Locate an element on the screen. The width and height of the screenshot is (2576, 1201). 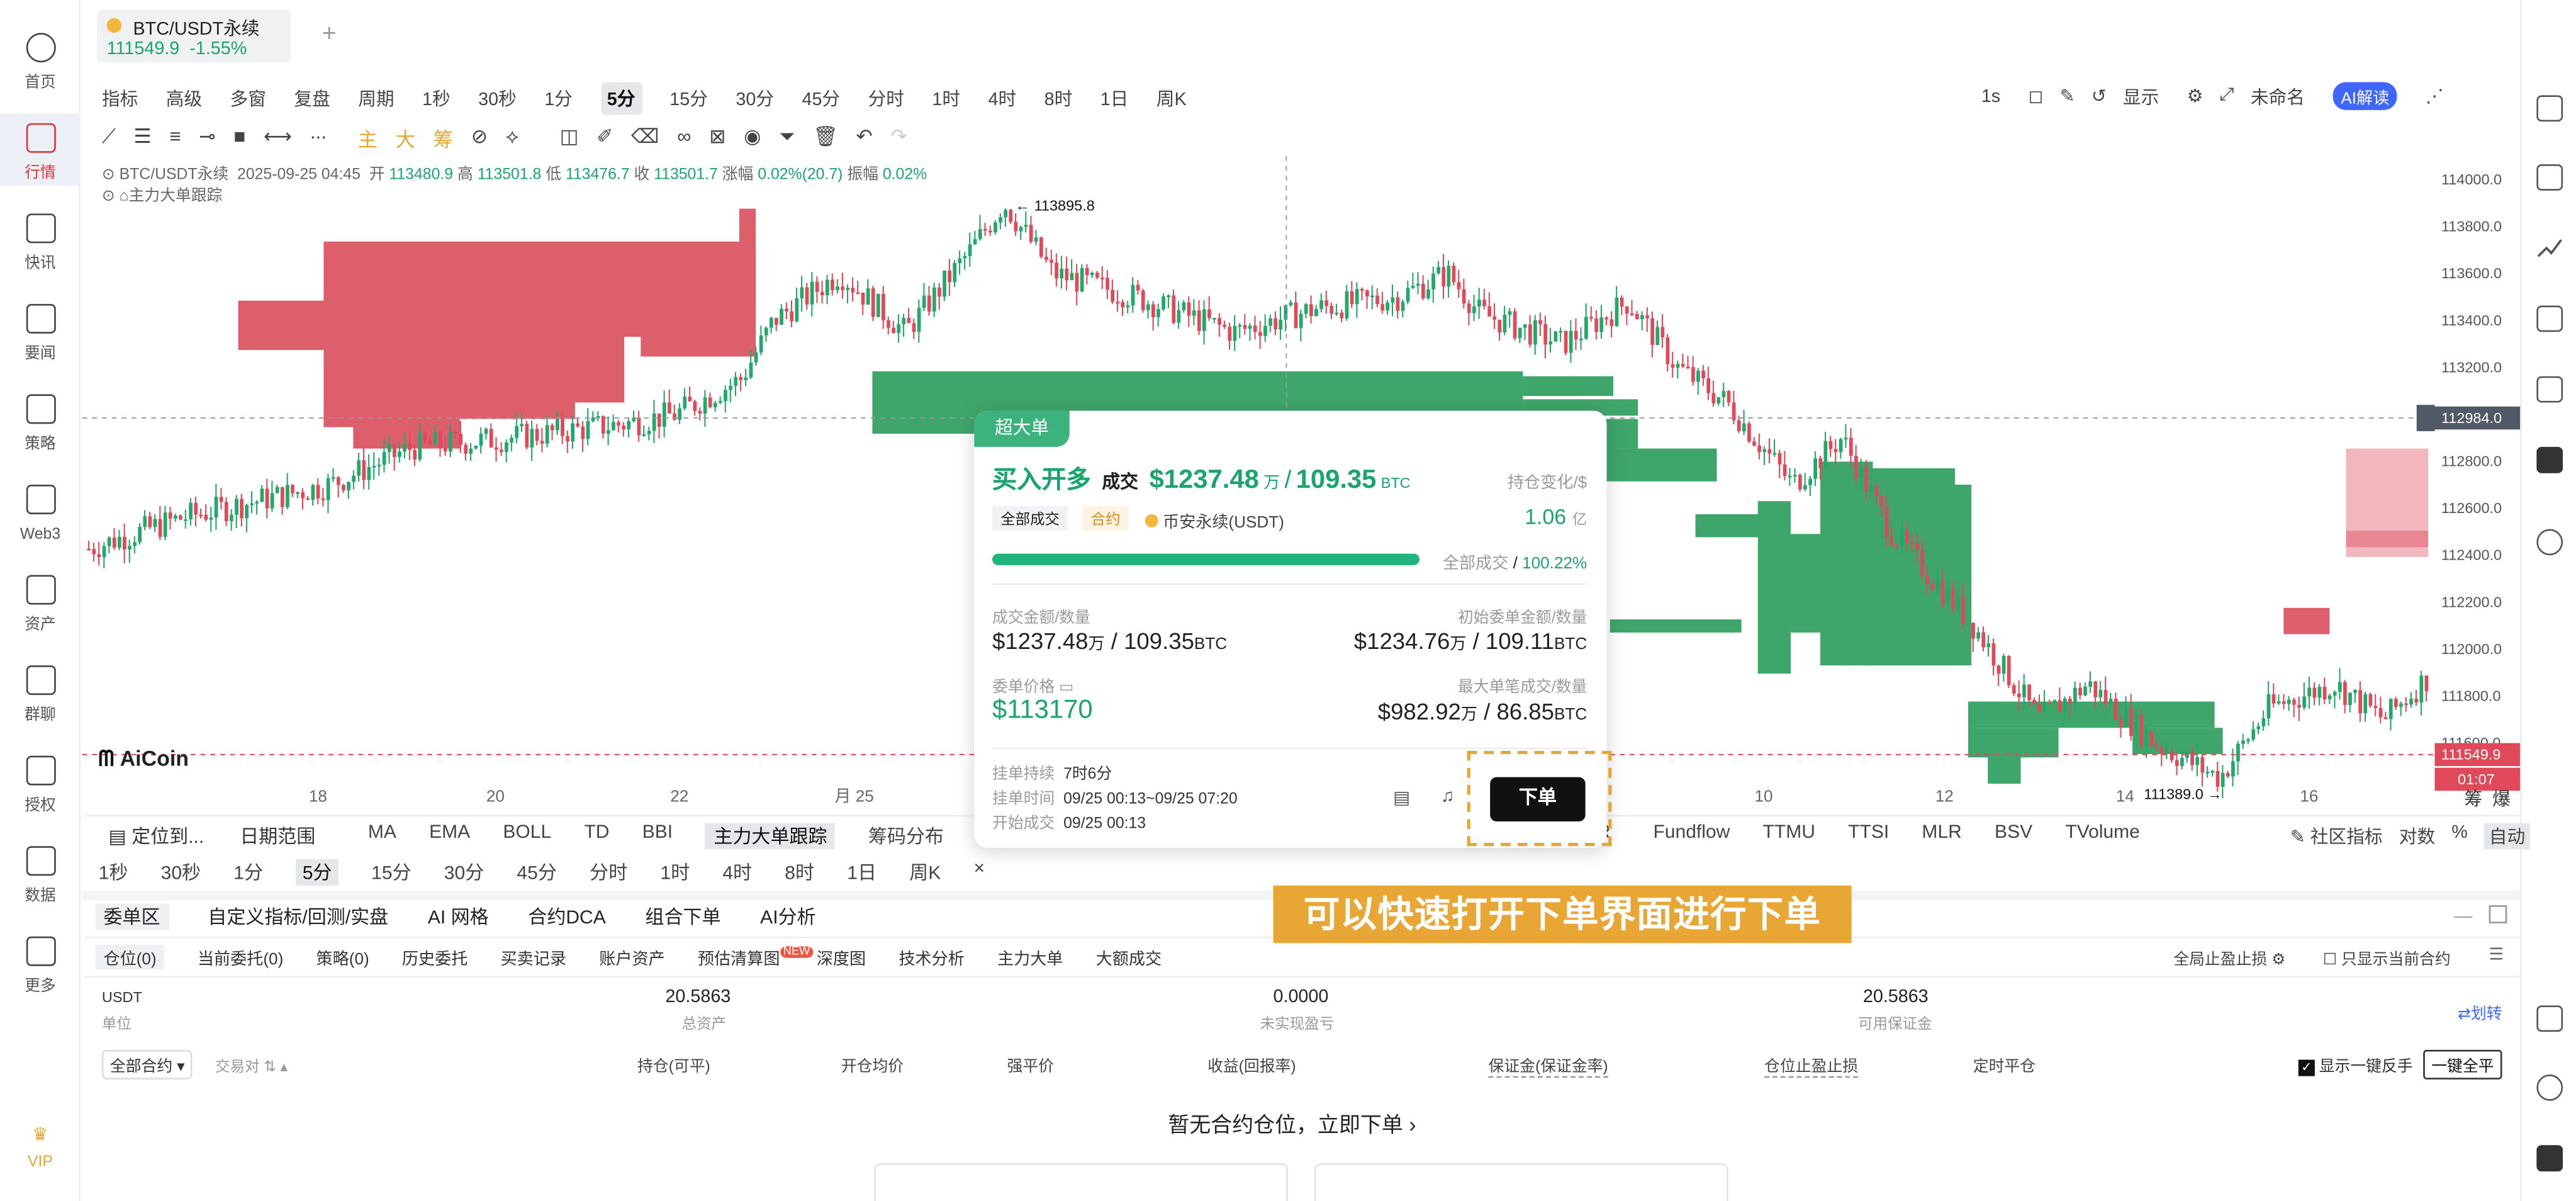
period-5: 30分 is located at coordinates (464, 872).